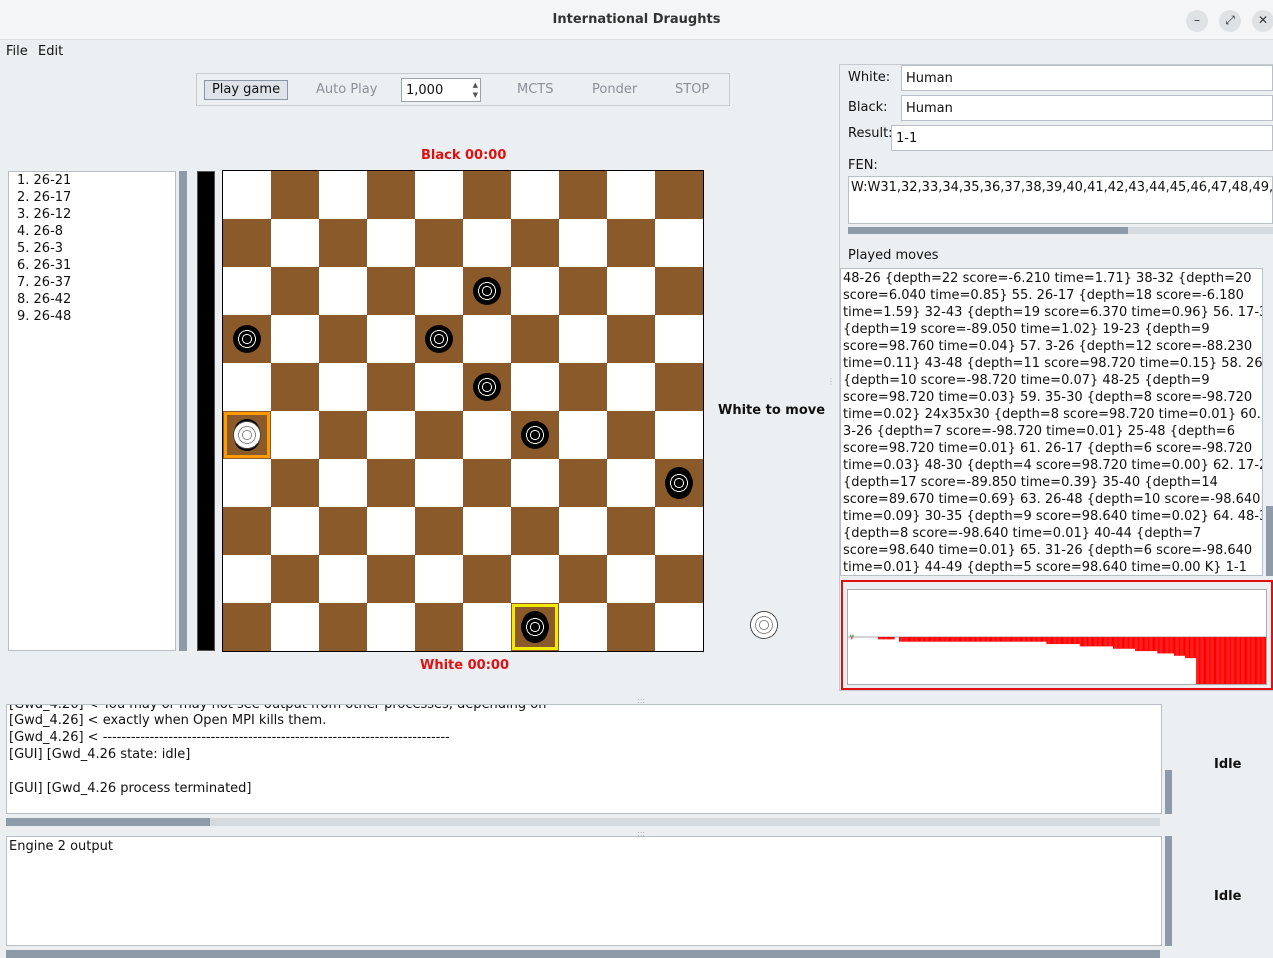 The width and height of the screenshot is (1273, 958). What do you see at coordinates (1082, 138) in the screenshot?
I see `result-field: 1-1` at bounding box center [1082, 138].